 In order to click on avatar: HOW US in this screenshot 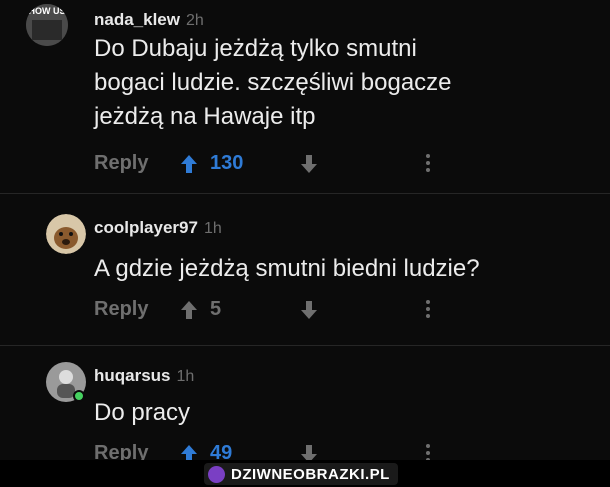, I will do `click(47, 25)`.